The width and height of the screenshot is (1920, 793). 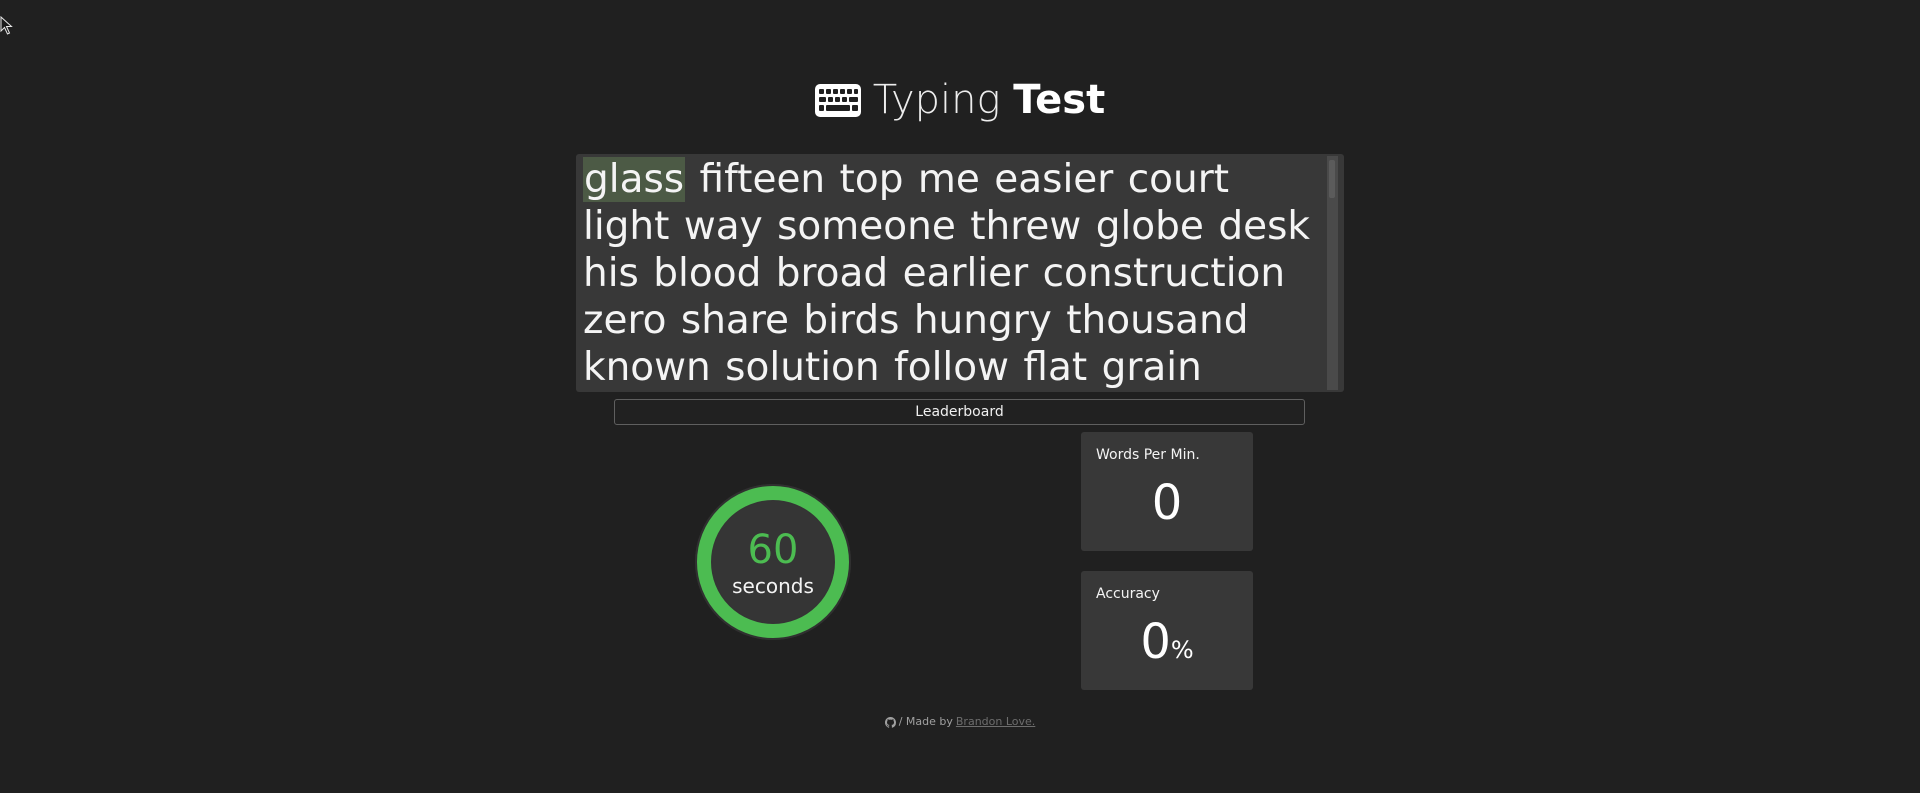 What do you see at coordinates (634, 179) in the screenshot?
I see `current-word: glass` at bounding box center [634, 179].